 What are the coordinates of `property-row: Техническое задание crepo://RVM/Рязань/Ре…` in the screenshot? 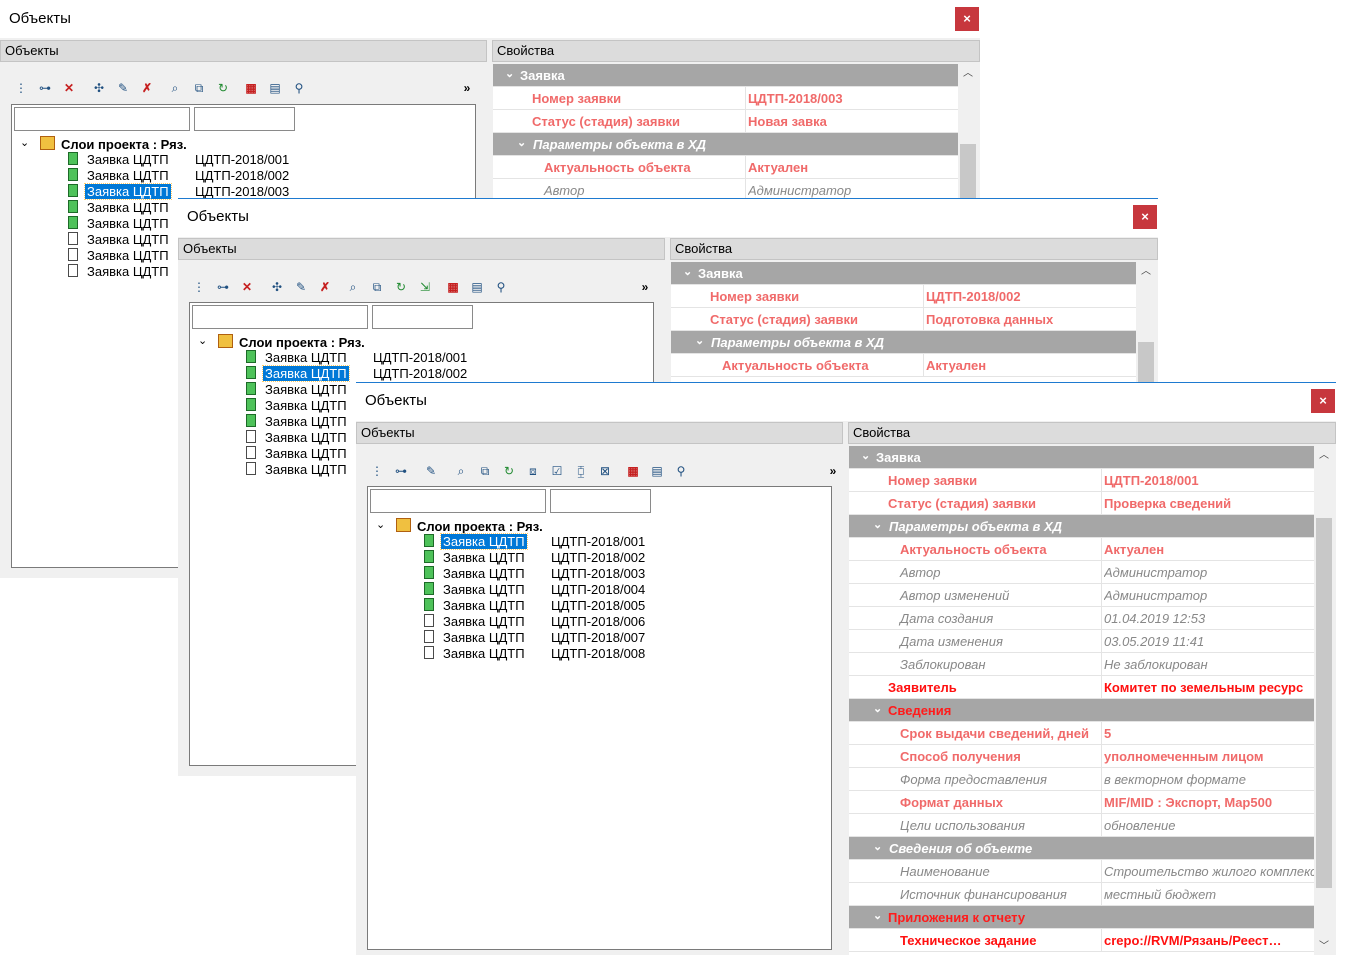 It's located at (1081, 940).